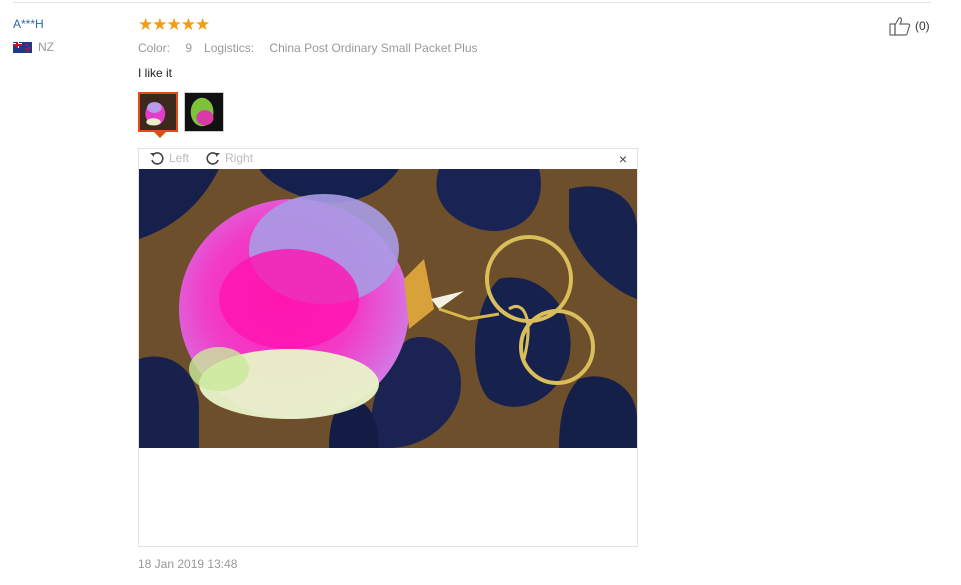 Image resolution: width=961 pixels, height=585 pixels. I want to click on thumbs-up-icon, so click(900, 26).